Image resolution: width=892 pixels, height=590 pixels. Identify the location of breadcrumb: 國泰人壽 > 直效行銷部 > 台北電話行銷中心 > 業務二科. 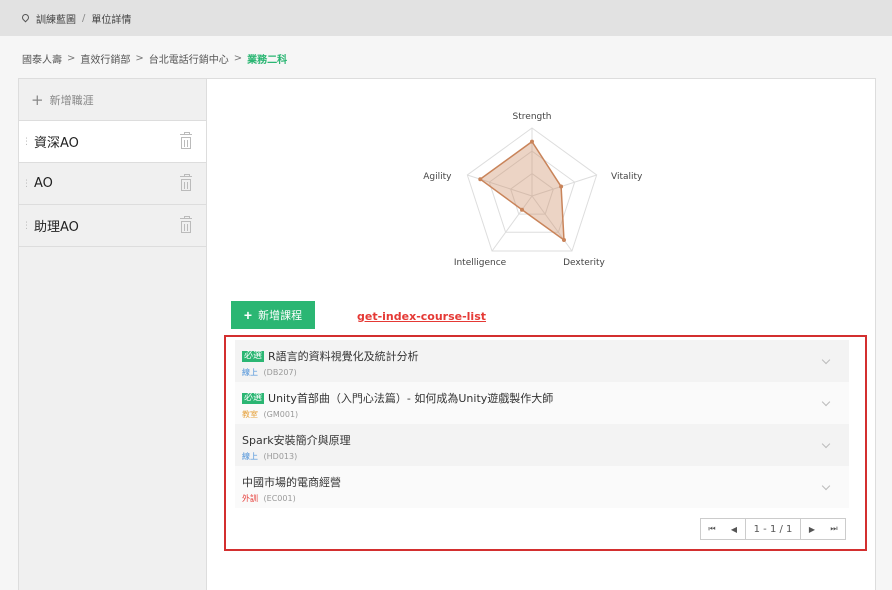
(154, 58).